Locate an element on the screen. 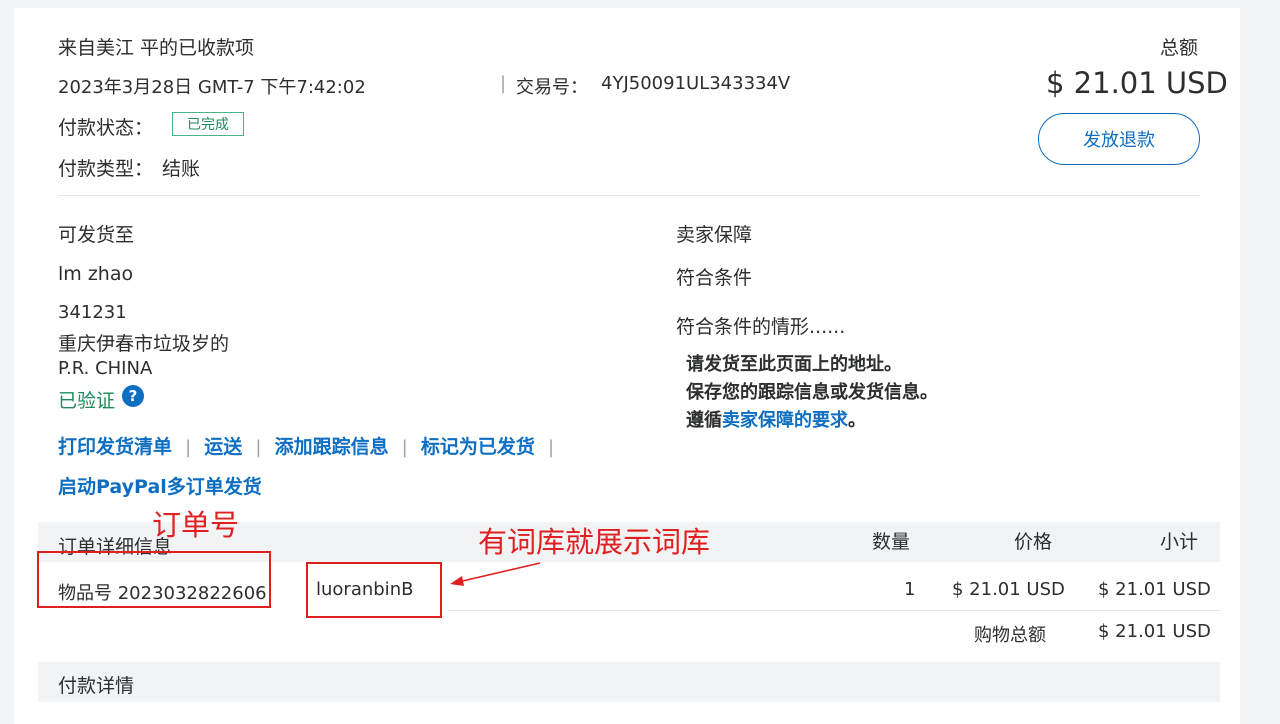  shipping-actions: 打印发货清单 | 运送 | 添加跟踪信息 | 标记为已发货 | is located at coordinates (310, 445).